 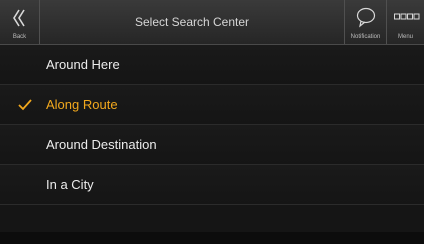 I want to click on speech-bubble-icon, so click(x=366, y=17).